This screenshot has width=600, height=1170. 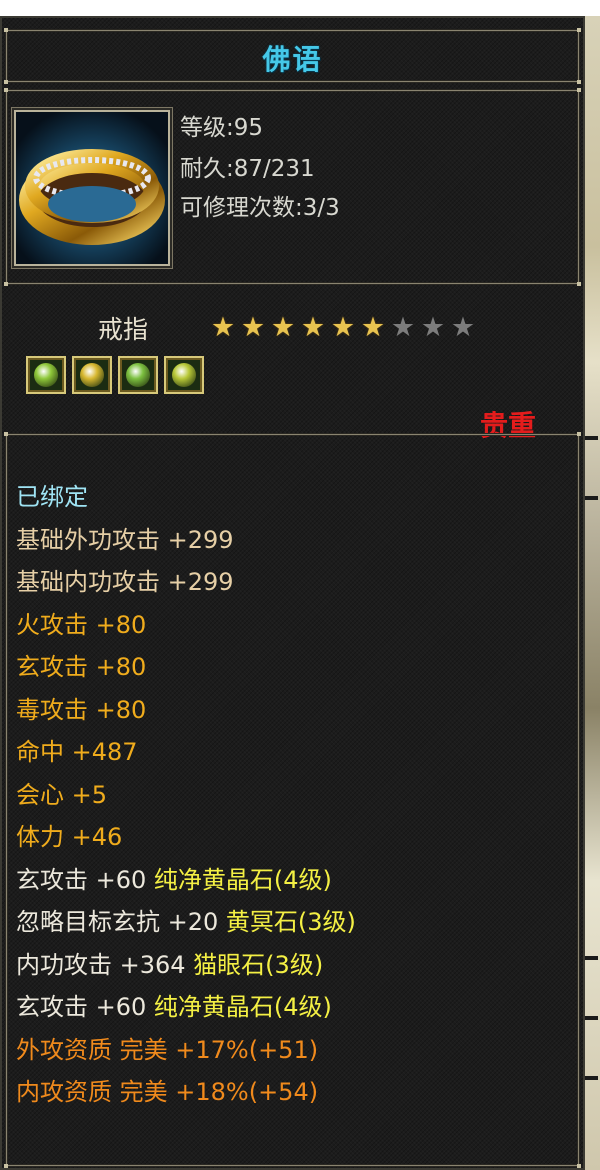 What do you see at coordinates (222, 128) in the screenshot?
I see `level-text: 等级:95` at bounding box center [222, 128].